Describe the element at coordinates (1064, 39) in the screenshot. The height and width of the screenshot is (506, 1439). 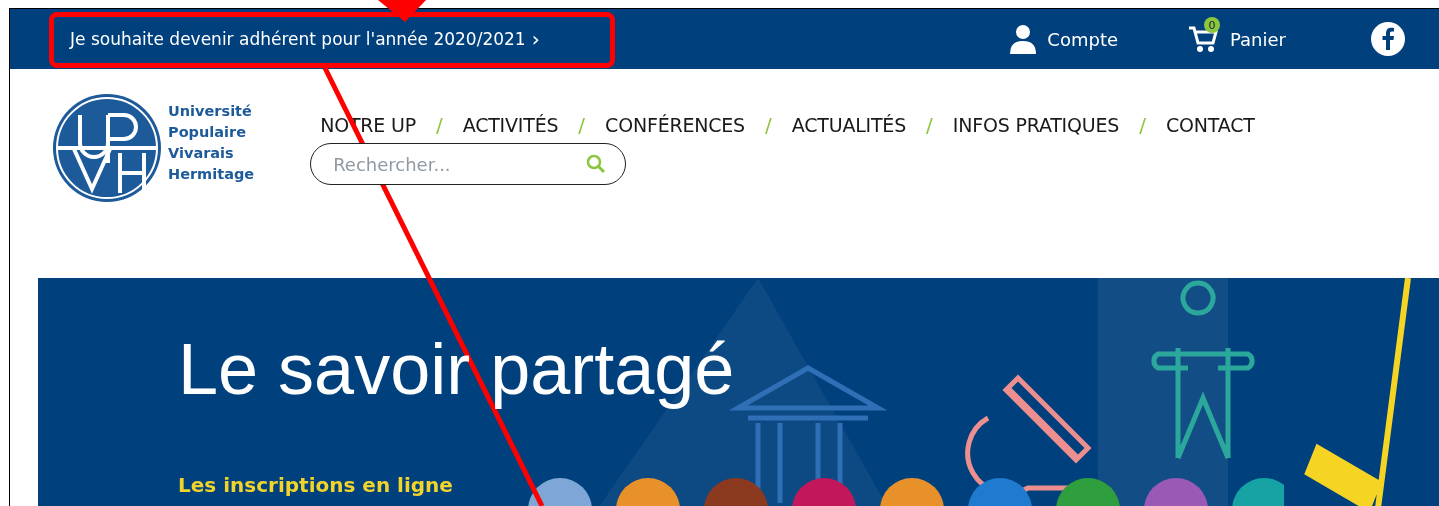
I see `account-link: Compte` at that location.